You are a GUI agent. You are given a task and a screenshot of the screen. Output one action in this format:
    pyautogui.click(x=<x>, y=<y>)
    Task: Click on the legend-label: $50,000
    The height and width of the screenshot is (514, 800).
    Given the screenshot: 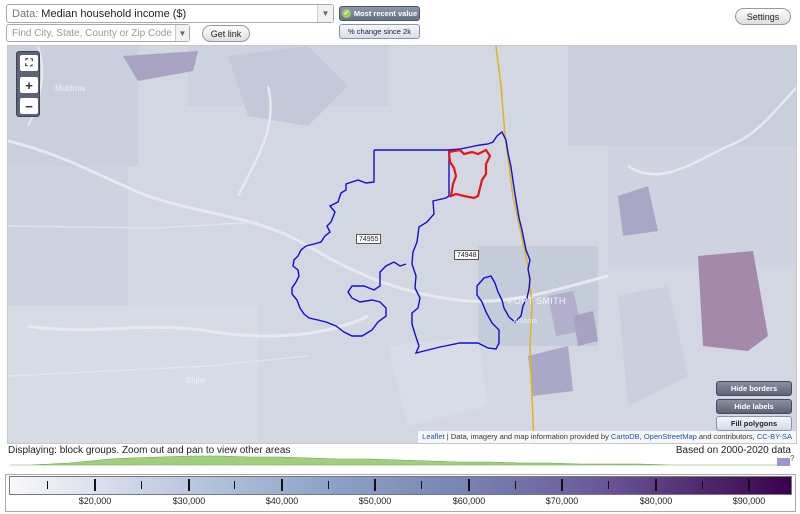 What is the action you would take?
    pyautogui.click(x=375, y=501)
    